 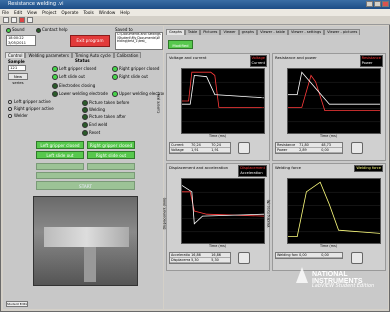 What do you see at coordinates (60, 155) in the screenshot?
I see `left-slide-out-button: Left slide out` at bounding box center [60, 155].